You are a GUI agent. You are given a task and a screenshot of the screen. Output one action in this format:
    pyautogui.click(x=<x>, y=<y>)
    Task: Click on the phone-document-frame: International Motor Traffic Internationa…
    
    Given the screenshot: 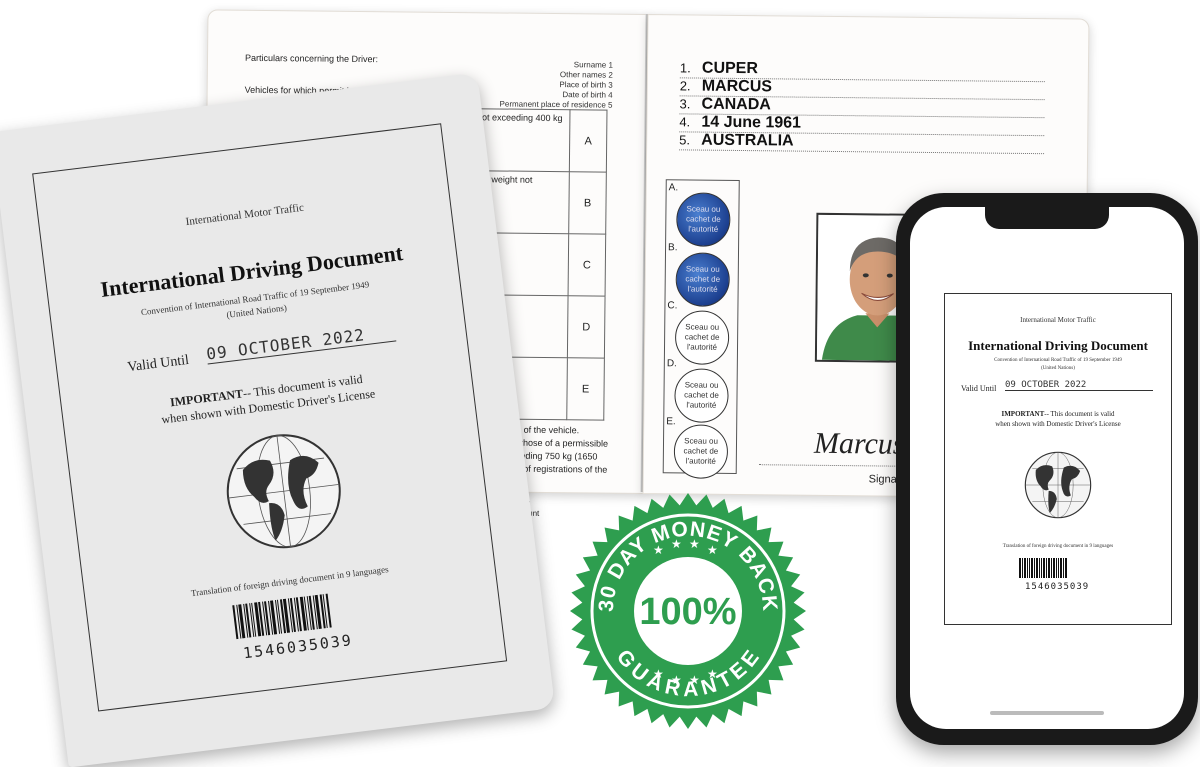 What is the action you would take?
    pyautogui.click(x=1058, y=459)
    